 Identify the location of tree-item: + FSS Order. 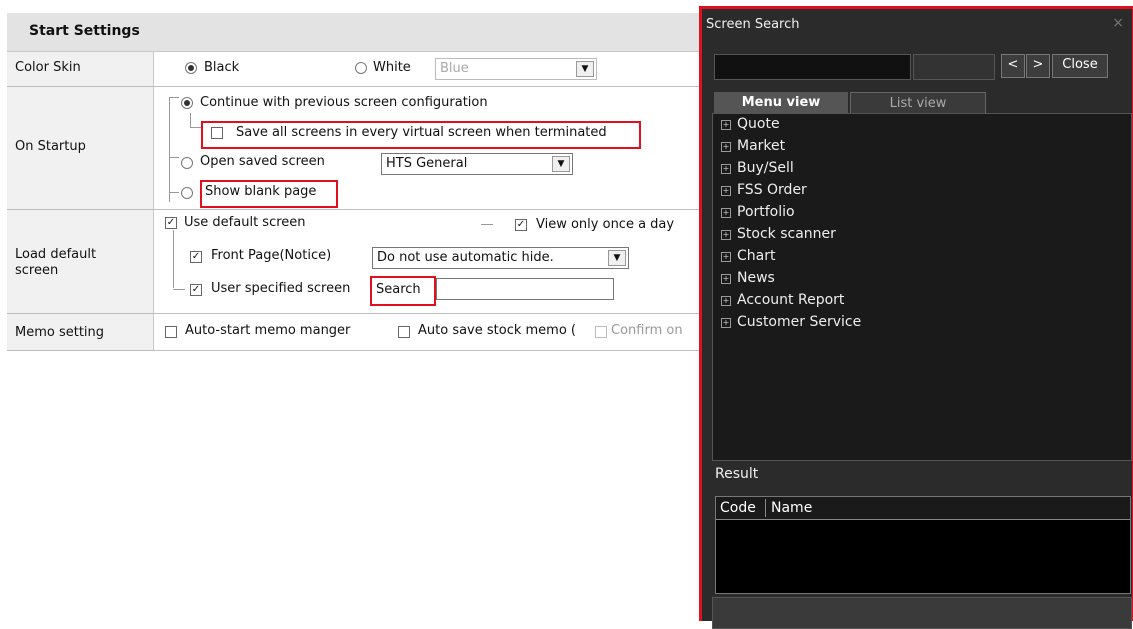
(764, 190).